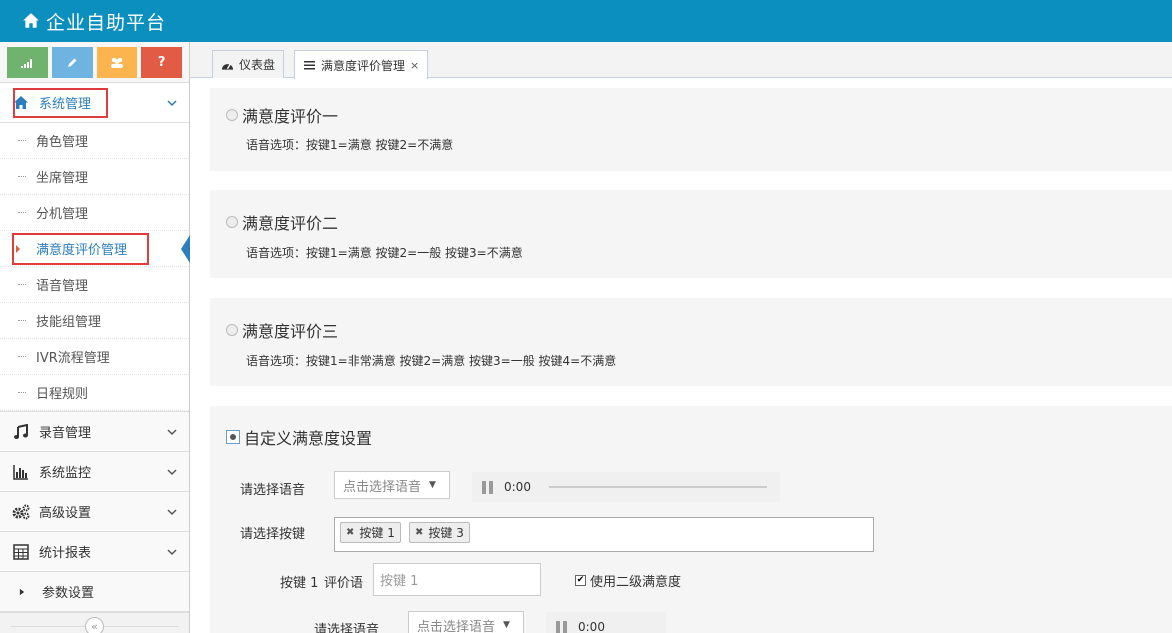  Describe the element at coordinates (232, 115) in the screenshot. I see `option-1-radio` at that location.